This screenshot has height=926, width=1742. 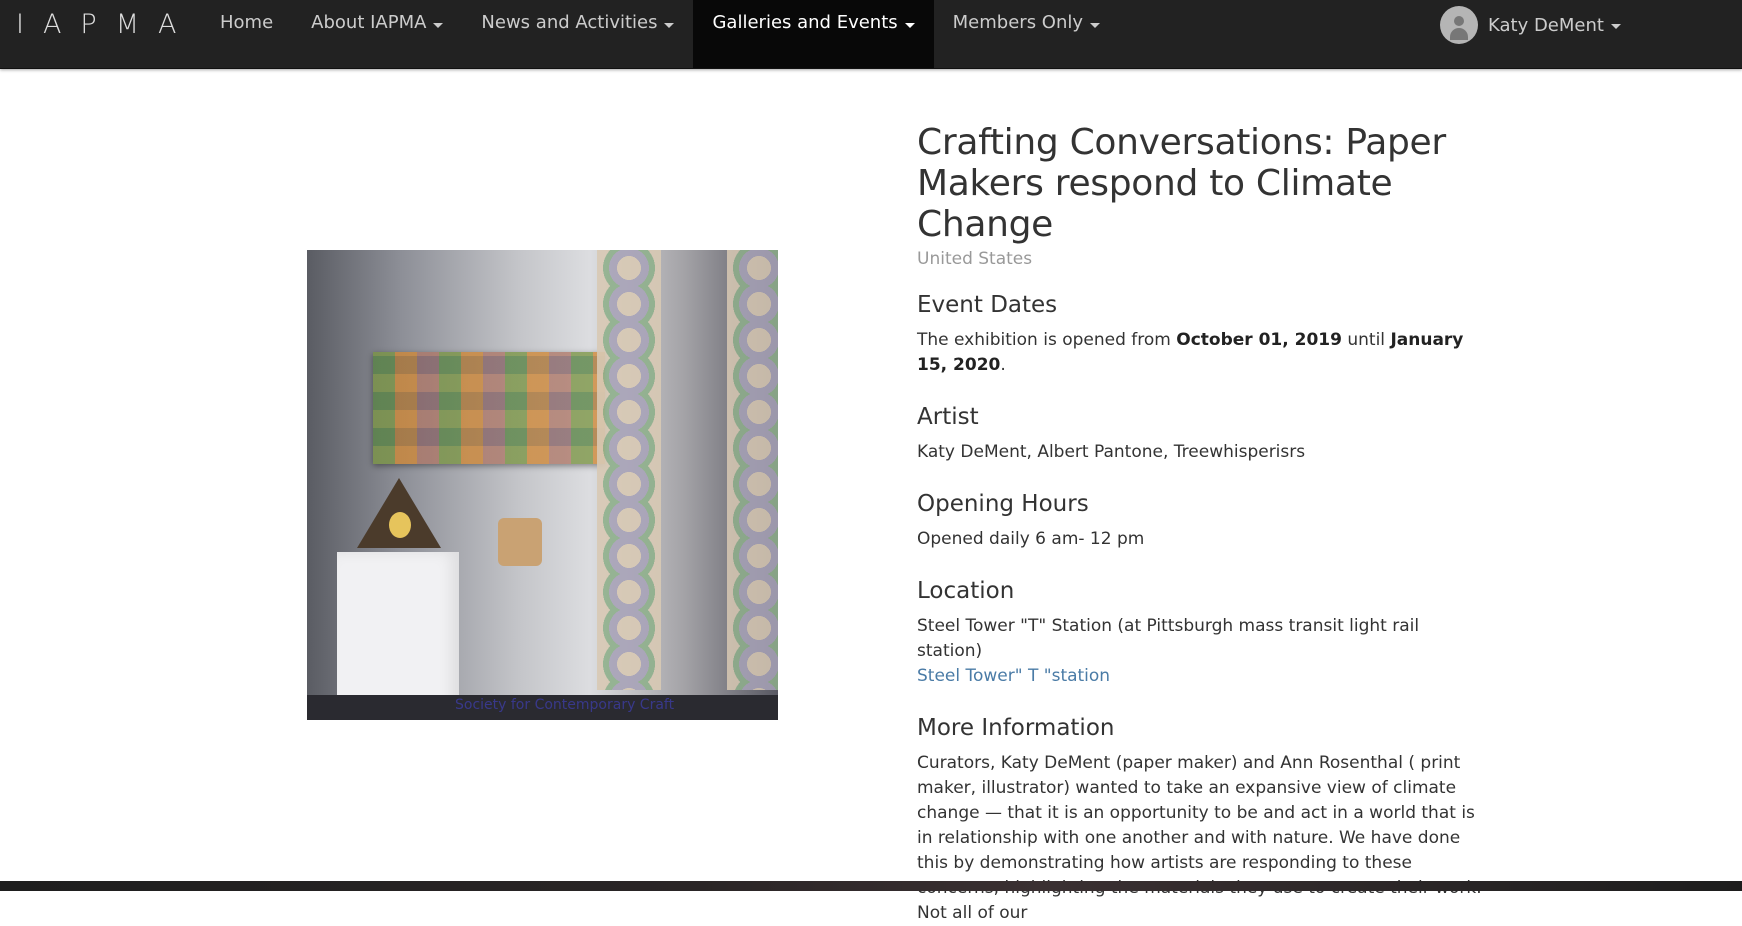 I want to click on event-photo: Society for Contemporary Craft, so click(x=542, y=485).